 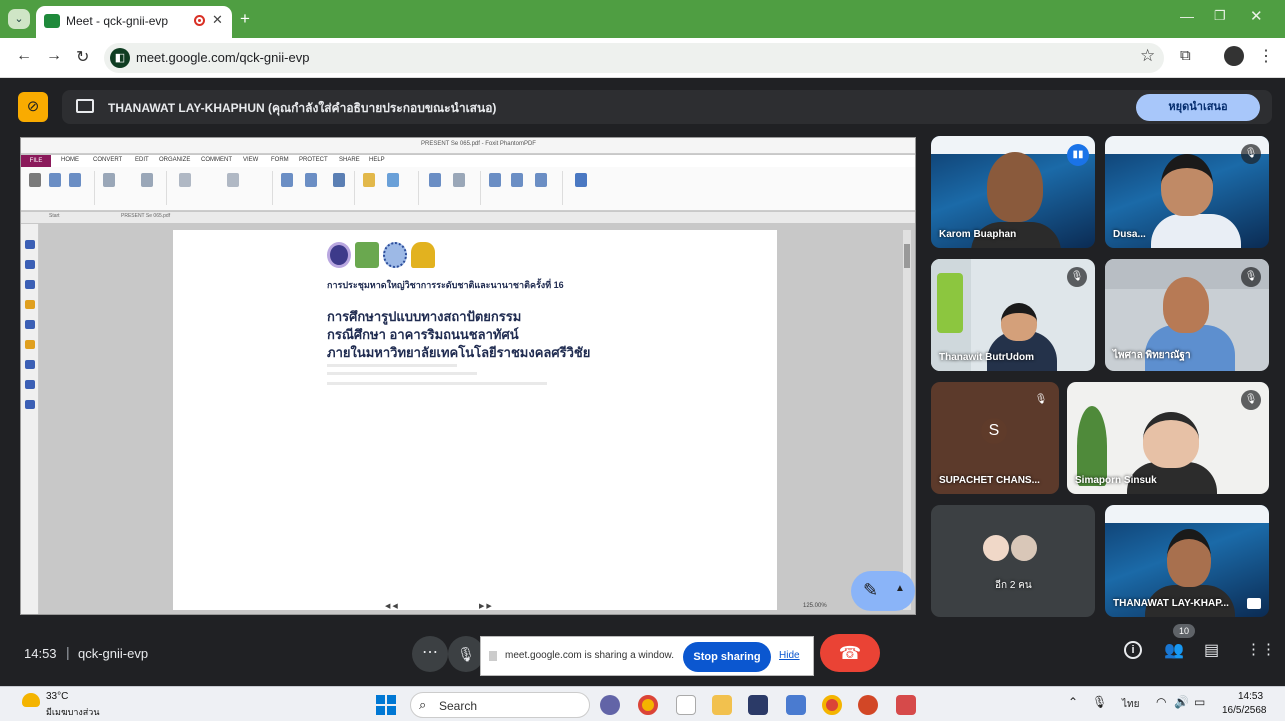 I want to click on meeting-info-icon: i, so click(x=1133, y=650).